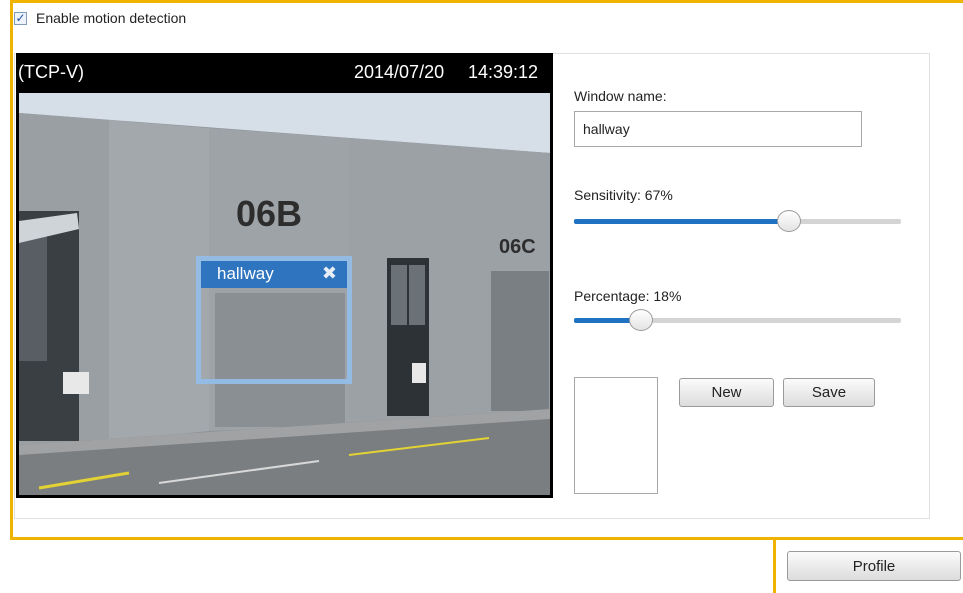 Image resolution: width=963 pixels, height=593 pixels. I want to click on video-caption-bar: (TCP-V) 2014/07/20 14:39:12, so click(284, 73).